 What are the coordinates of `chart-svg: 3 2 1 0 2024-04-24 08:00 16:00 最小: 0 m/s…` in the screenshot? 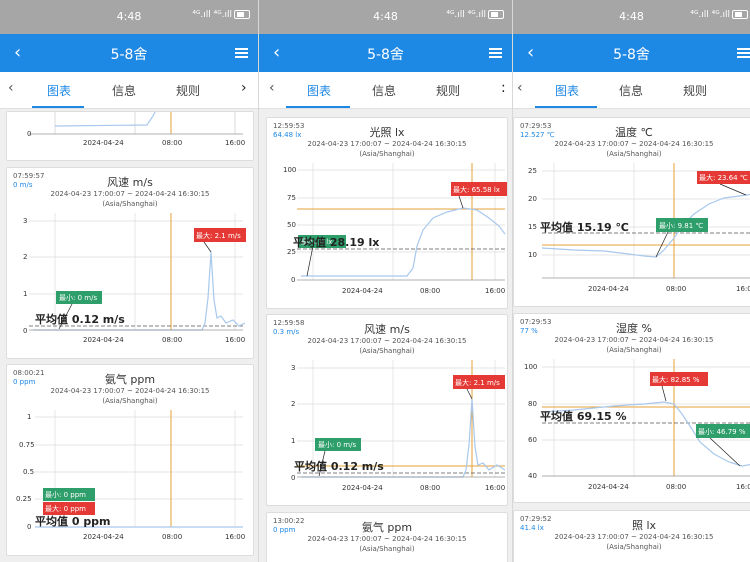 It's located at (134, 278).